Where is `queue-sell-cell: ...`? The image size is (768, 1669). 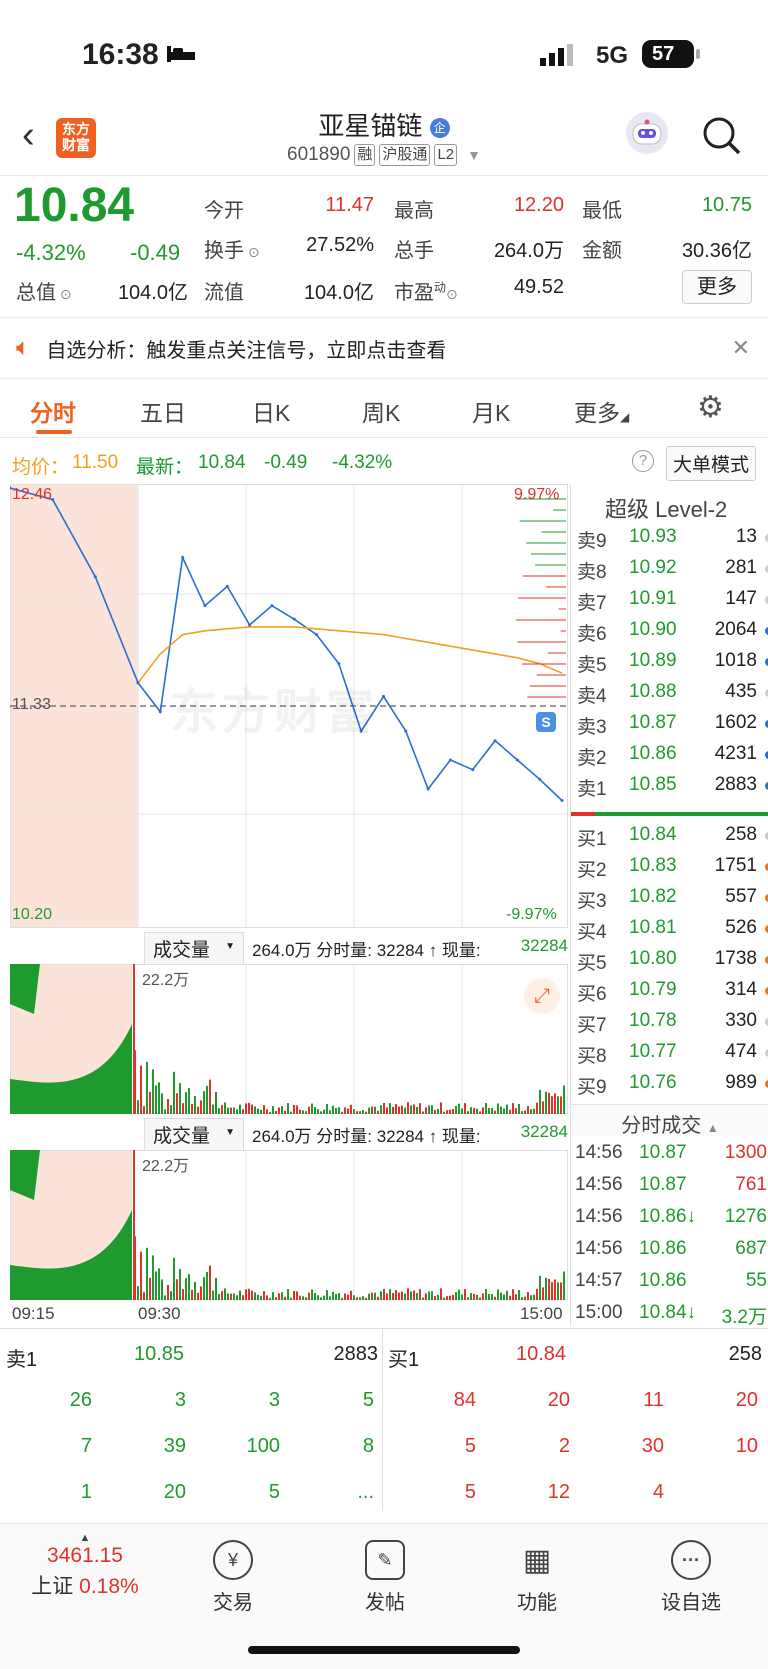 queue-sell-cell: ... is located at coordinates (365, 1492).